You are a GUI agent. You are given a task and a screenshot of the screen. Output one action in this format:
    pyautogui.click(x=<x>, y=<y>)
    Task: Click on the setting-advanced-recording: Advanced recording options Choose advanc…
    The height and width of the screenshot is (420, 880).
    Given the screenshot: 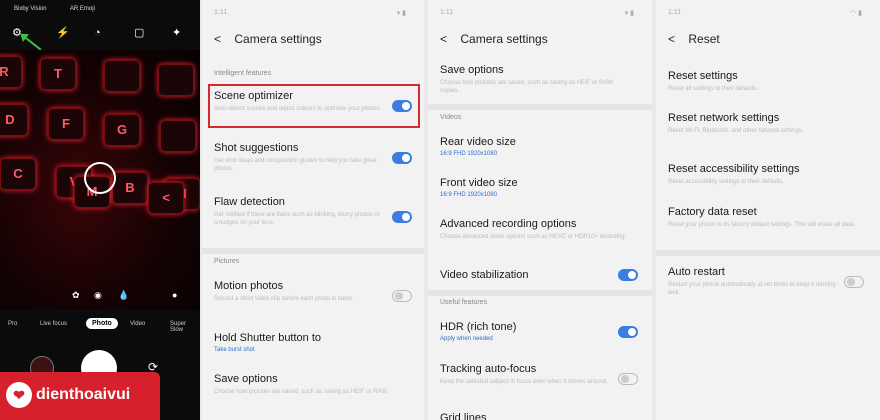 What is the action you would take?
    pyautogui.click(x=540, y=229)
    